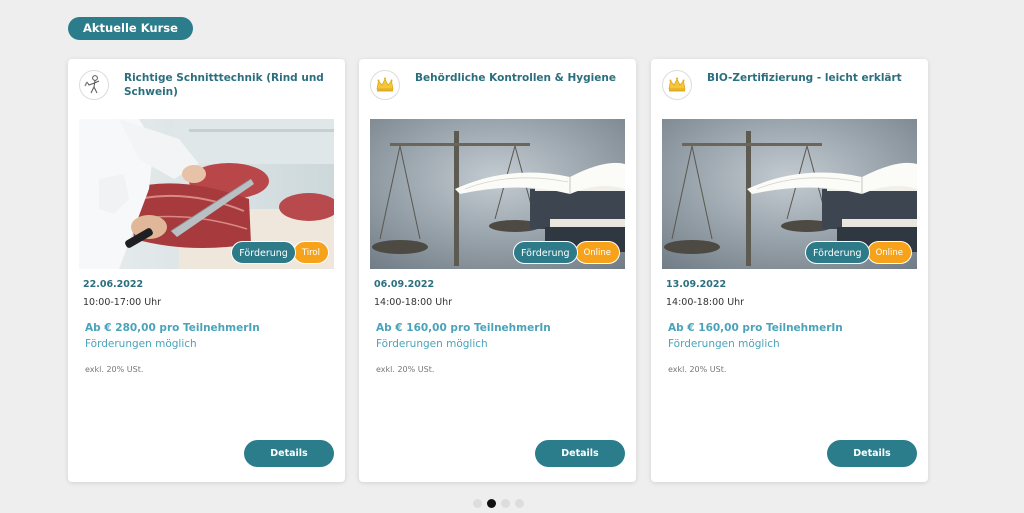  I want to click on course-date: 13.09.2022, so click(696, 284).